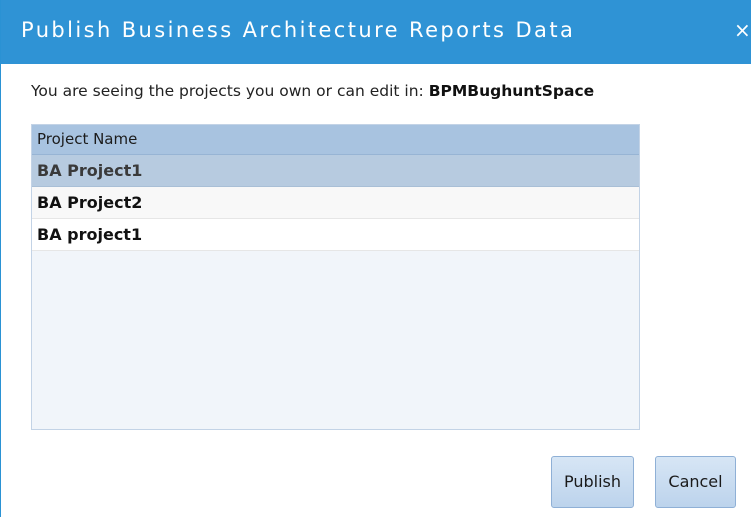 The height and width of the screenshot is (517, 751). I want to click on project-name-cell: BA project1, so click(90, 234).